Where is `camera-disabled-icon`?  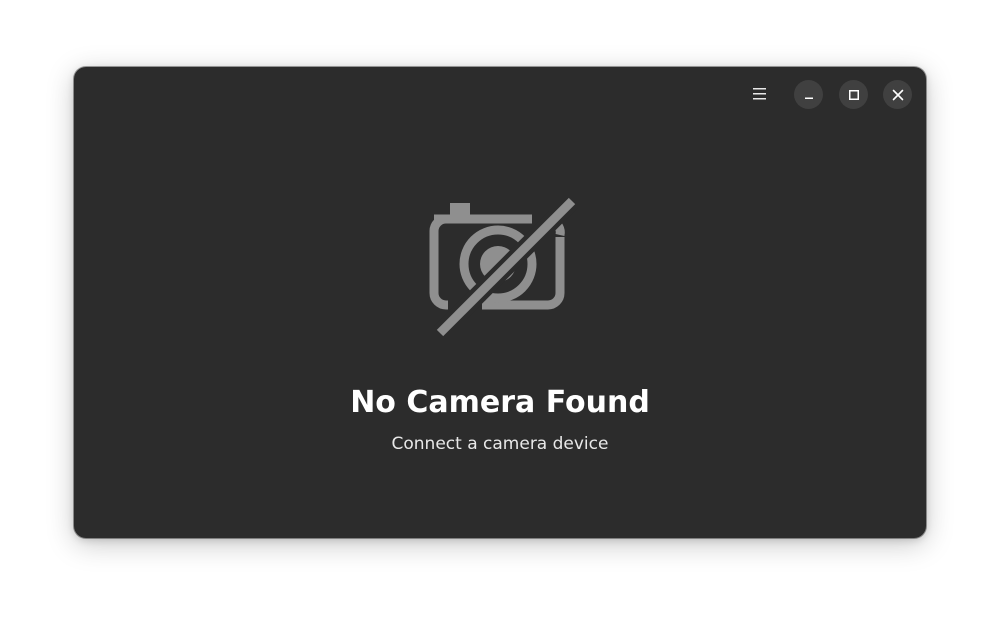
camera-disabled-icon is located at coordinates (504, 268).